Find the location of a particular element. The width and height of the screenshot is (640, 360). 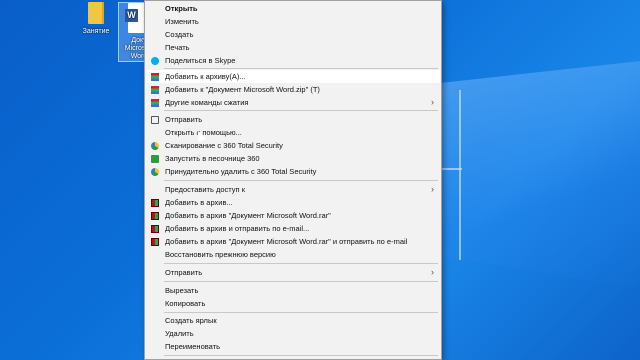

menu-item-send: Отправить is located at coordinates (293, 119).